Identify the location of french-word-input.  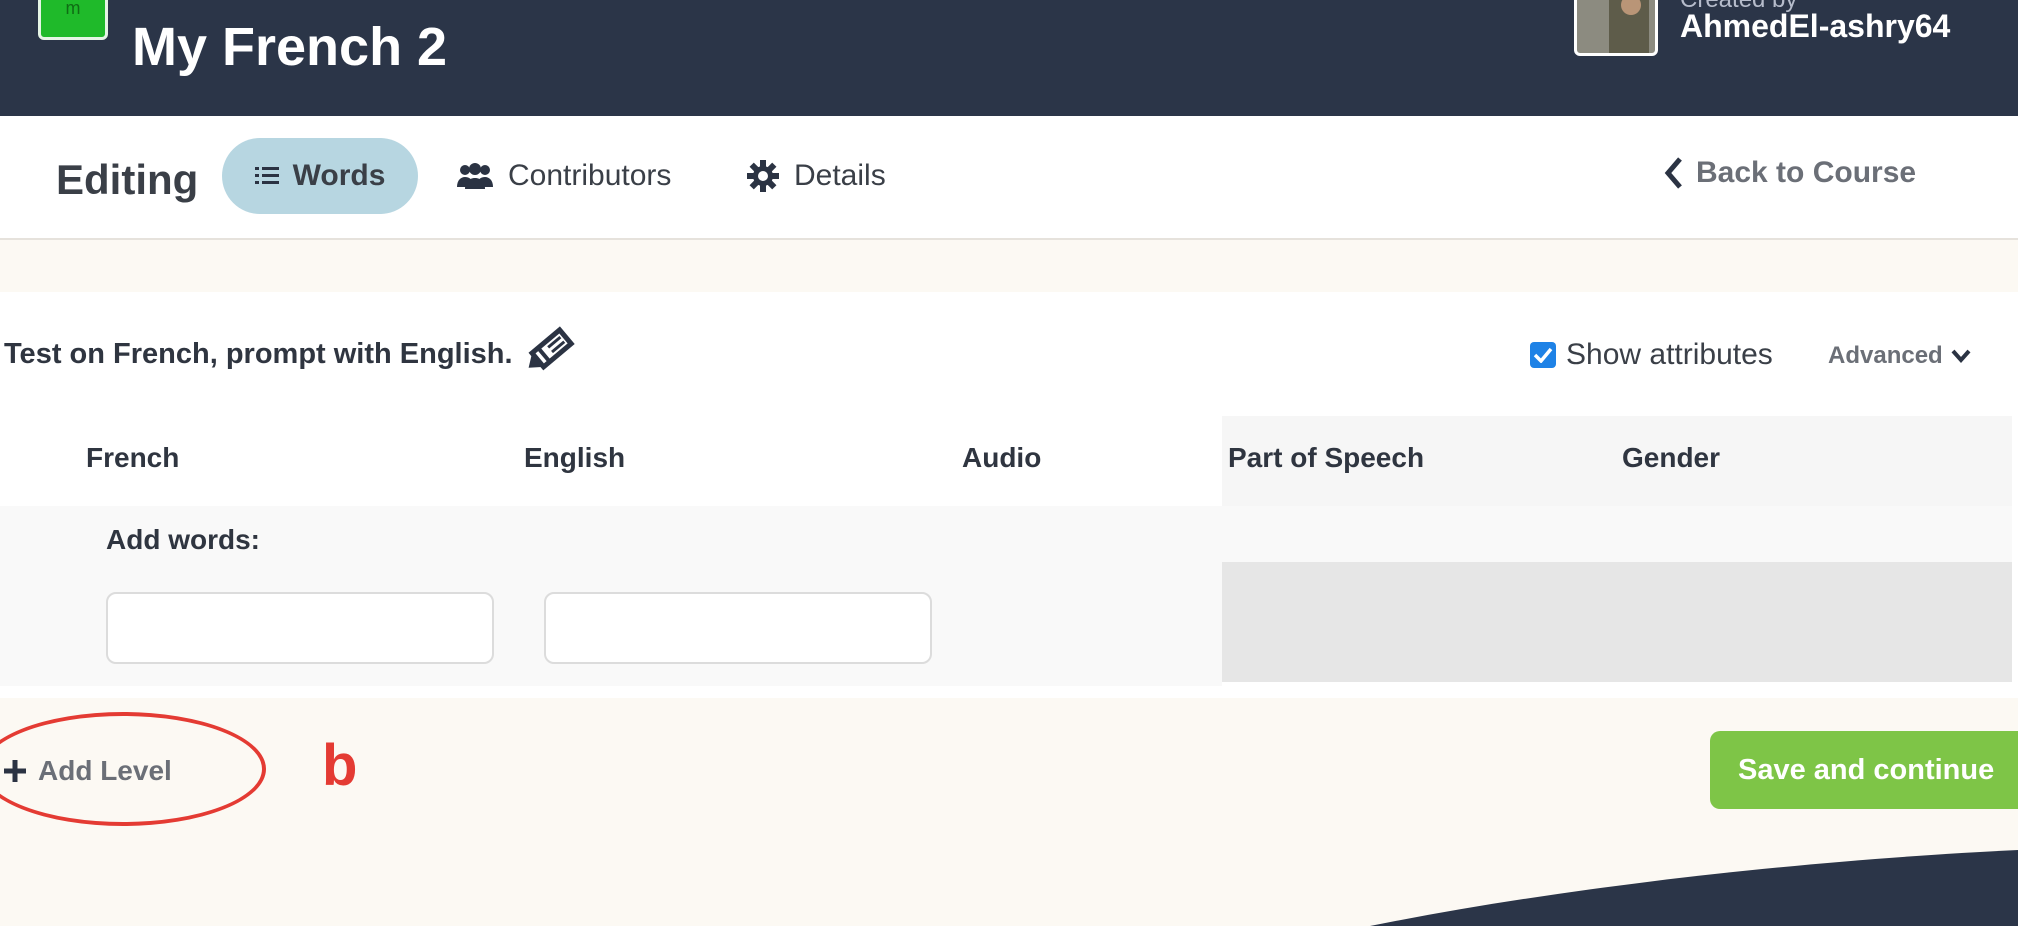
(300, 628).